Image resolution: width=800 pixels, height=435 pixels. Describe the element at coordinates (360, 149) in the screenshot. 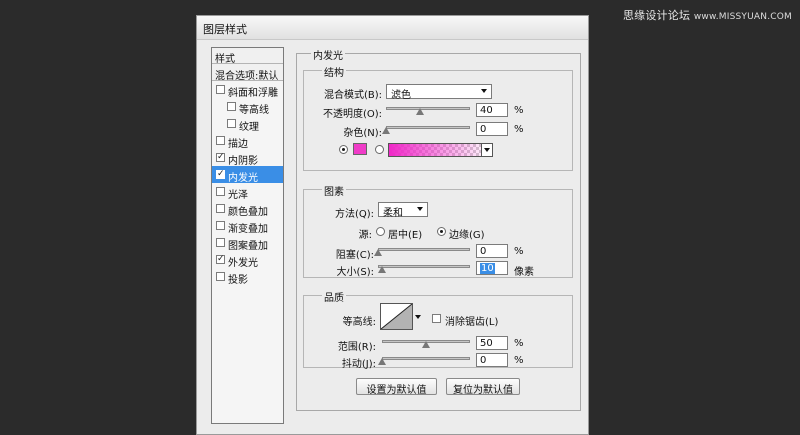

I see `glow-color-swatch` at that location.